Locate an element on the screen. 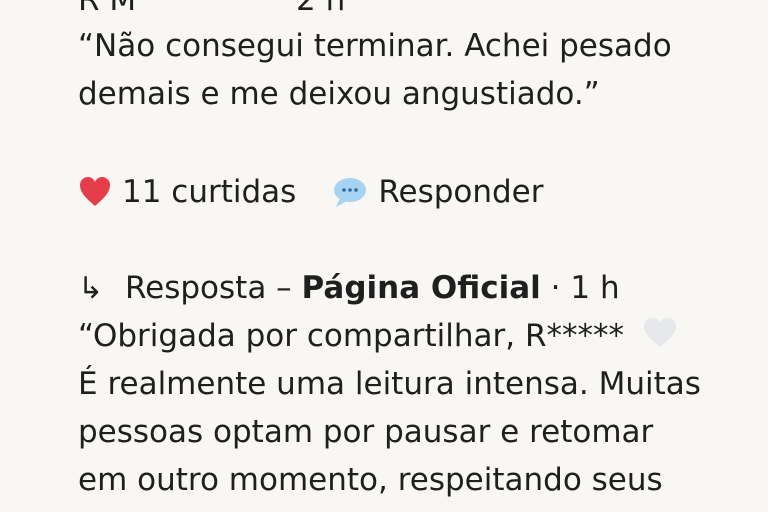  comment-author: R M is located at coordinates (107, 9).